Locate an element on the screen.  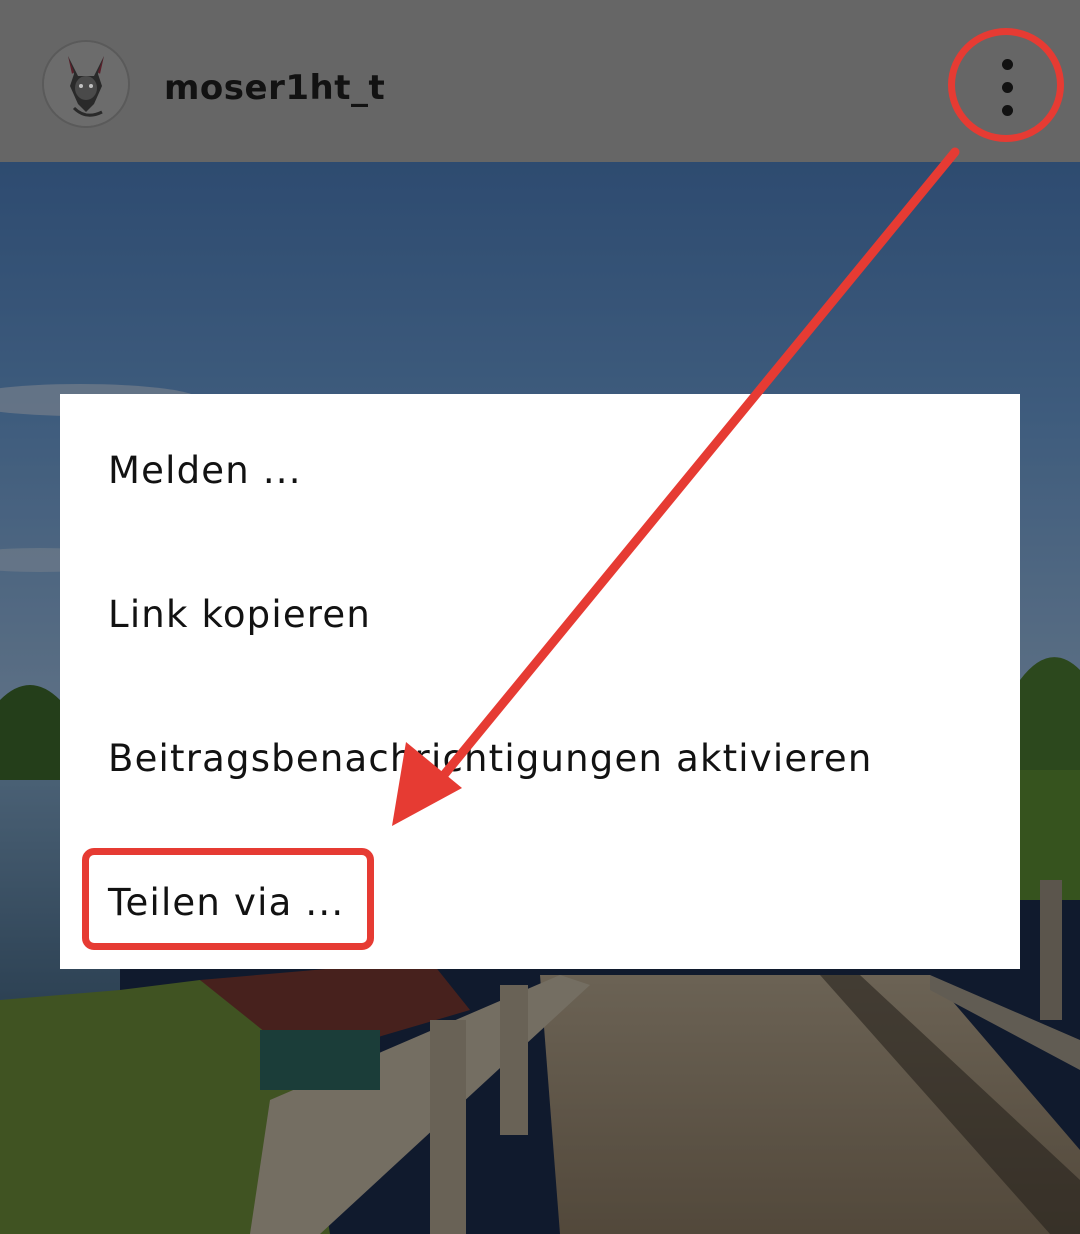
menu-item-post-notifications: Beitragsbenachrichtigungen aktivieren is located at coordinates (540, 758).